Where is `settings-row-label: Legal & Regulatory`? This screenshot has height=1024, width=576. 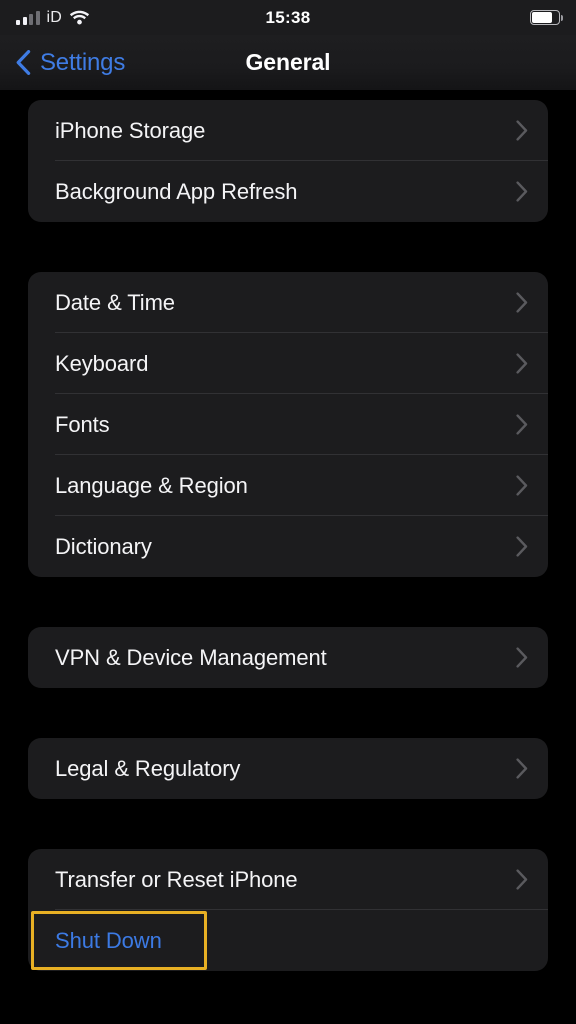
settings-row-label: Legal & Regulatory is located at coordinates (148, 768).